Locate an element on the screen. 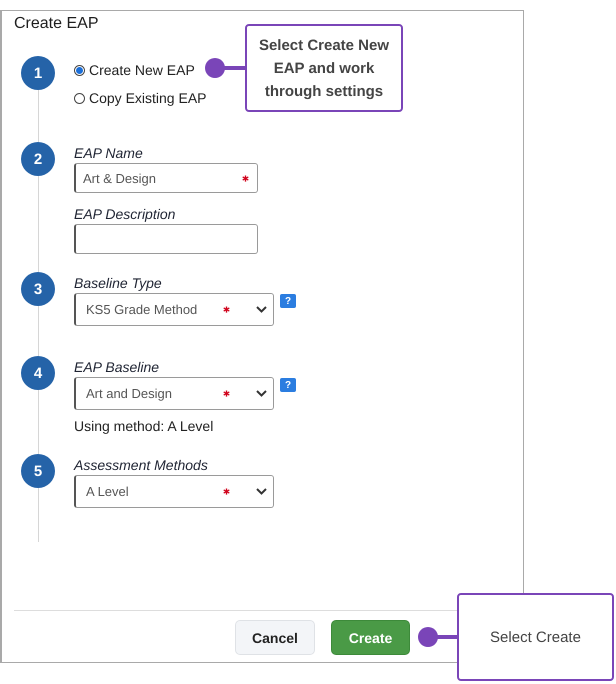  method-note: Using method: A Level is located at coordinates (144, 426).